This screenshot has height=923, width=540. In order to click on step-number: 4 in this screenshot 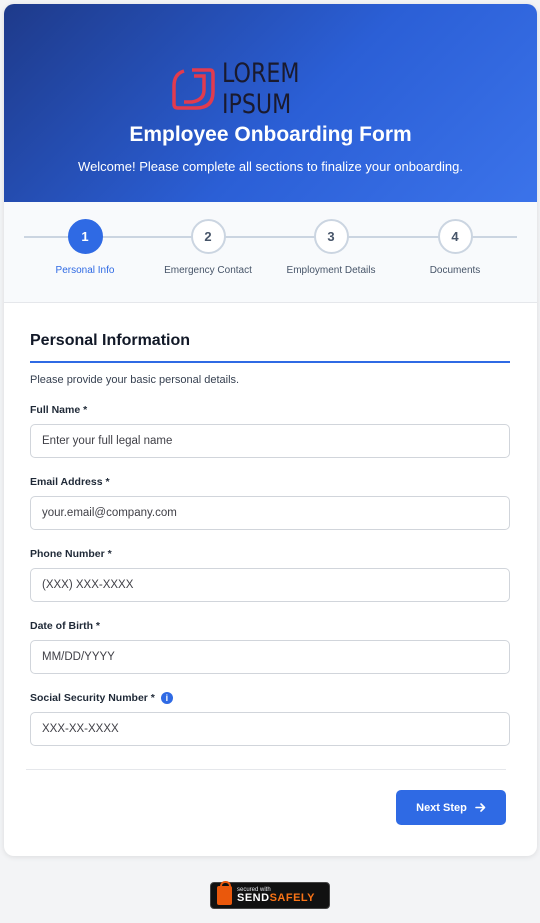, I will do `click(455, 236)`.